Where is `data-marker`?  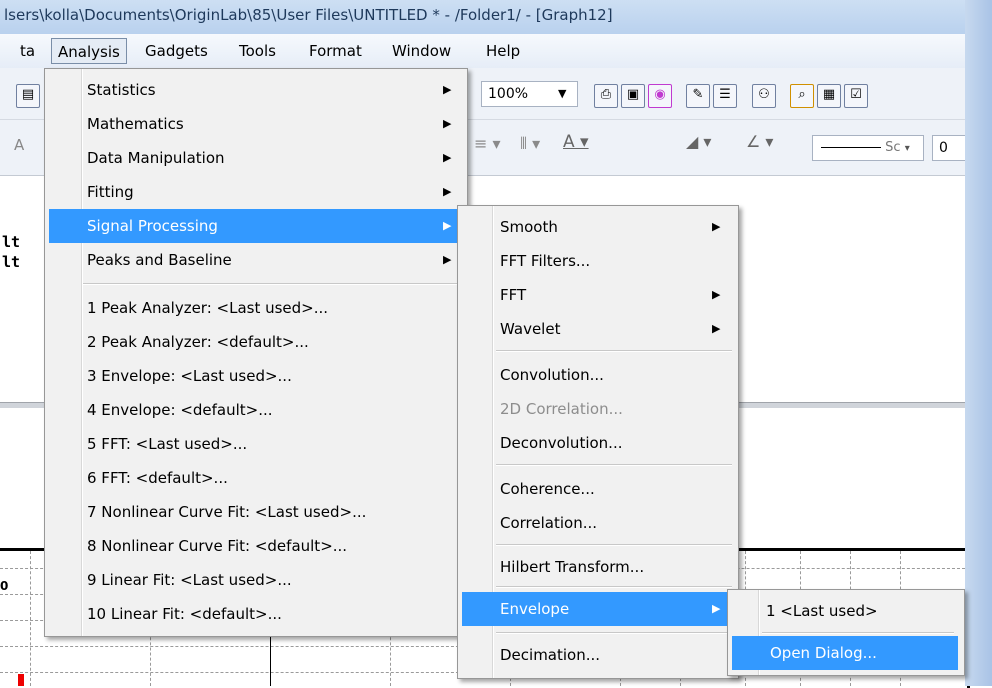 data-marker is located at coordinates (21, 680).